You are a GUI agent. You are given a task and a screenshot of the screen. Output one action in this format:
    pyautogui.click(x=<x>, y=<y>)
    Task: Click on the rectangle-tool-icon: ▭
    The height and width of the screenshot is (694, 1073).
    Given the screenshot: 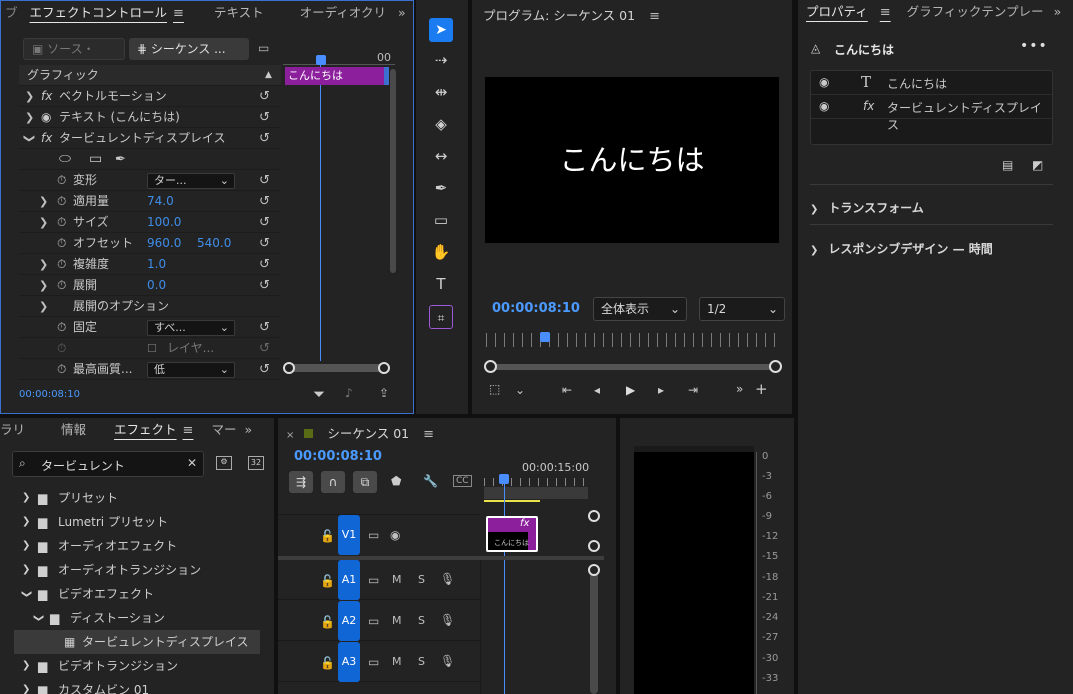 What is the action you would take?
    pyautogui.click(x=441, y=220)
    